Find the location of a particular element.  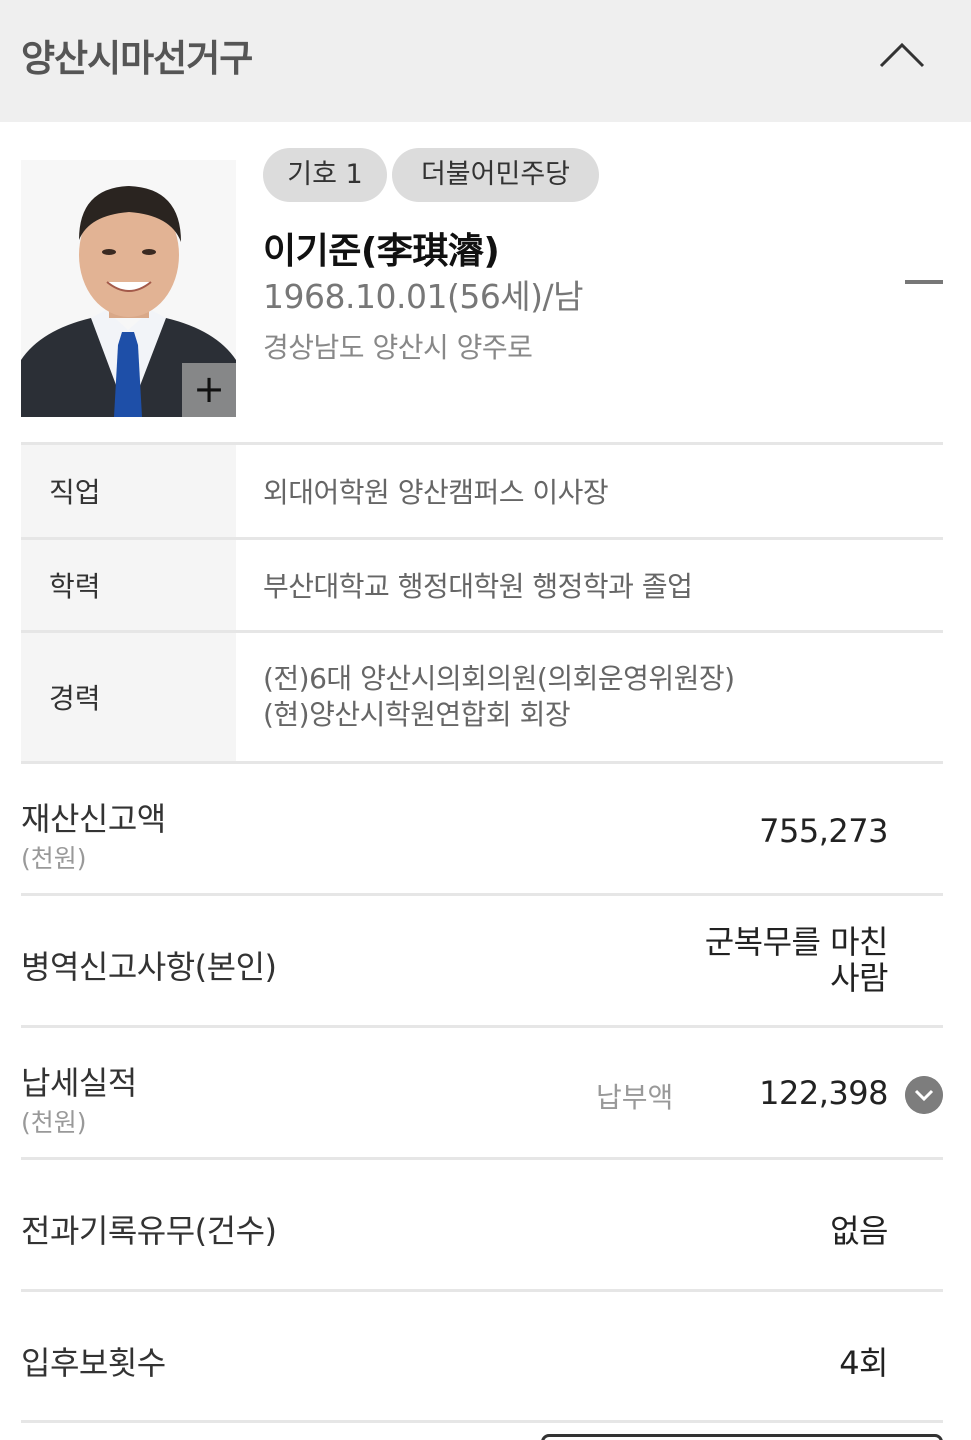

criminal-value: 없음 is located at coordinates (859, 1231).